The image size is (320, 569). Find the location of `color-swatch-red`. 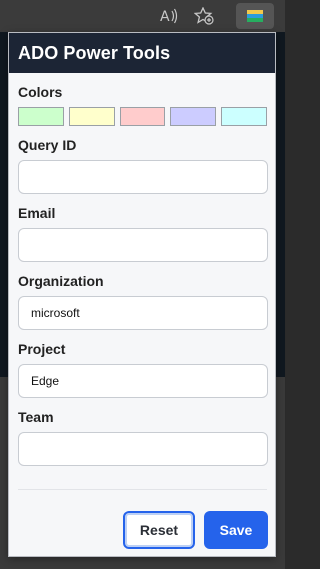

color-swatch-red is located at coordinates (142, 116).